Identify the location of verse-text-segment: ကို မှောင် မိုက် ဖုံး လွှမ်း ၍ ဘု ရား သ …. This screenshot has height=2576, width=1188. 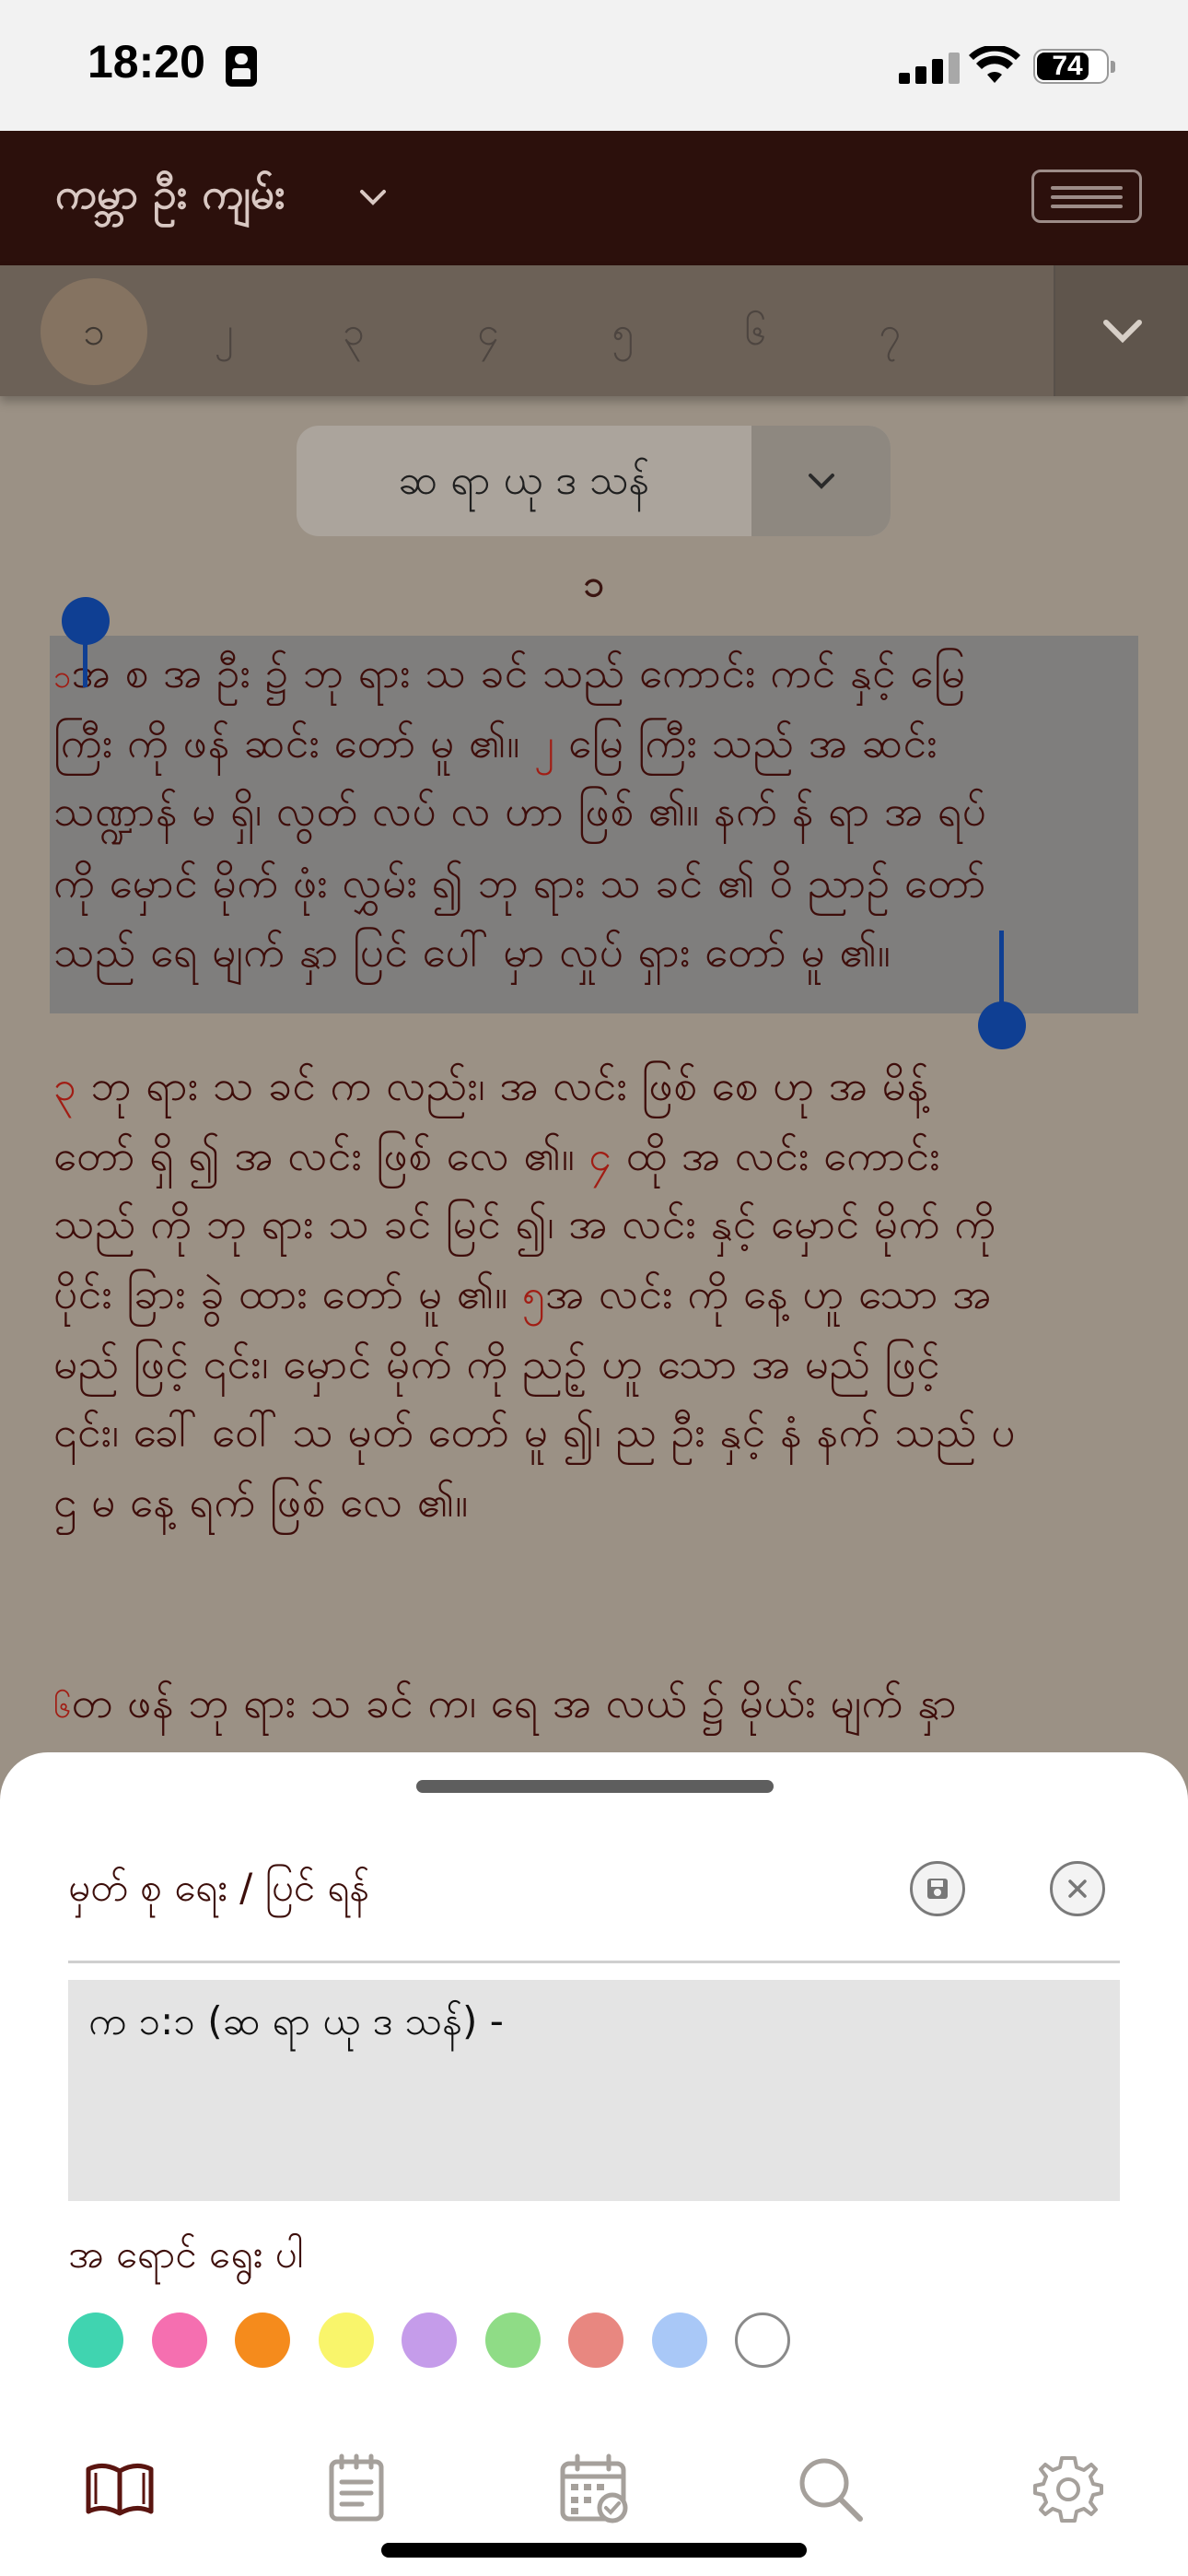
(520, 882).